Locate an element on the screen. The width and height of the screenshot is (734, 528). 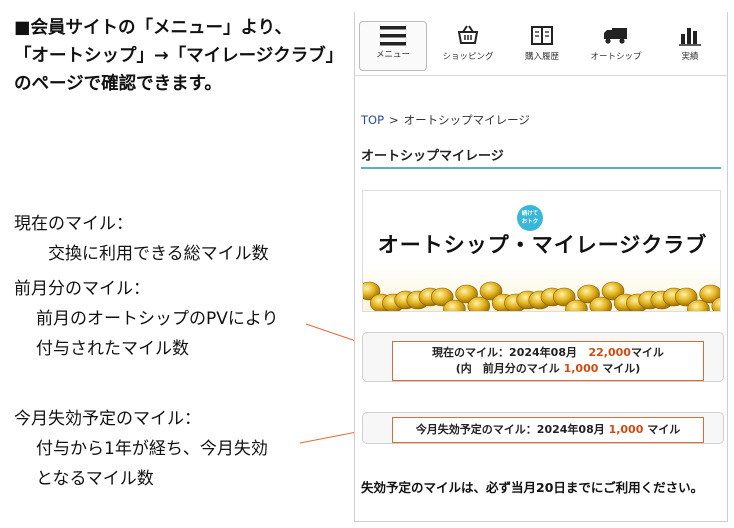
nav-menu-label: メニュー is located at coordinates (392, 55).